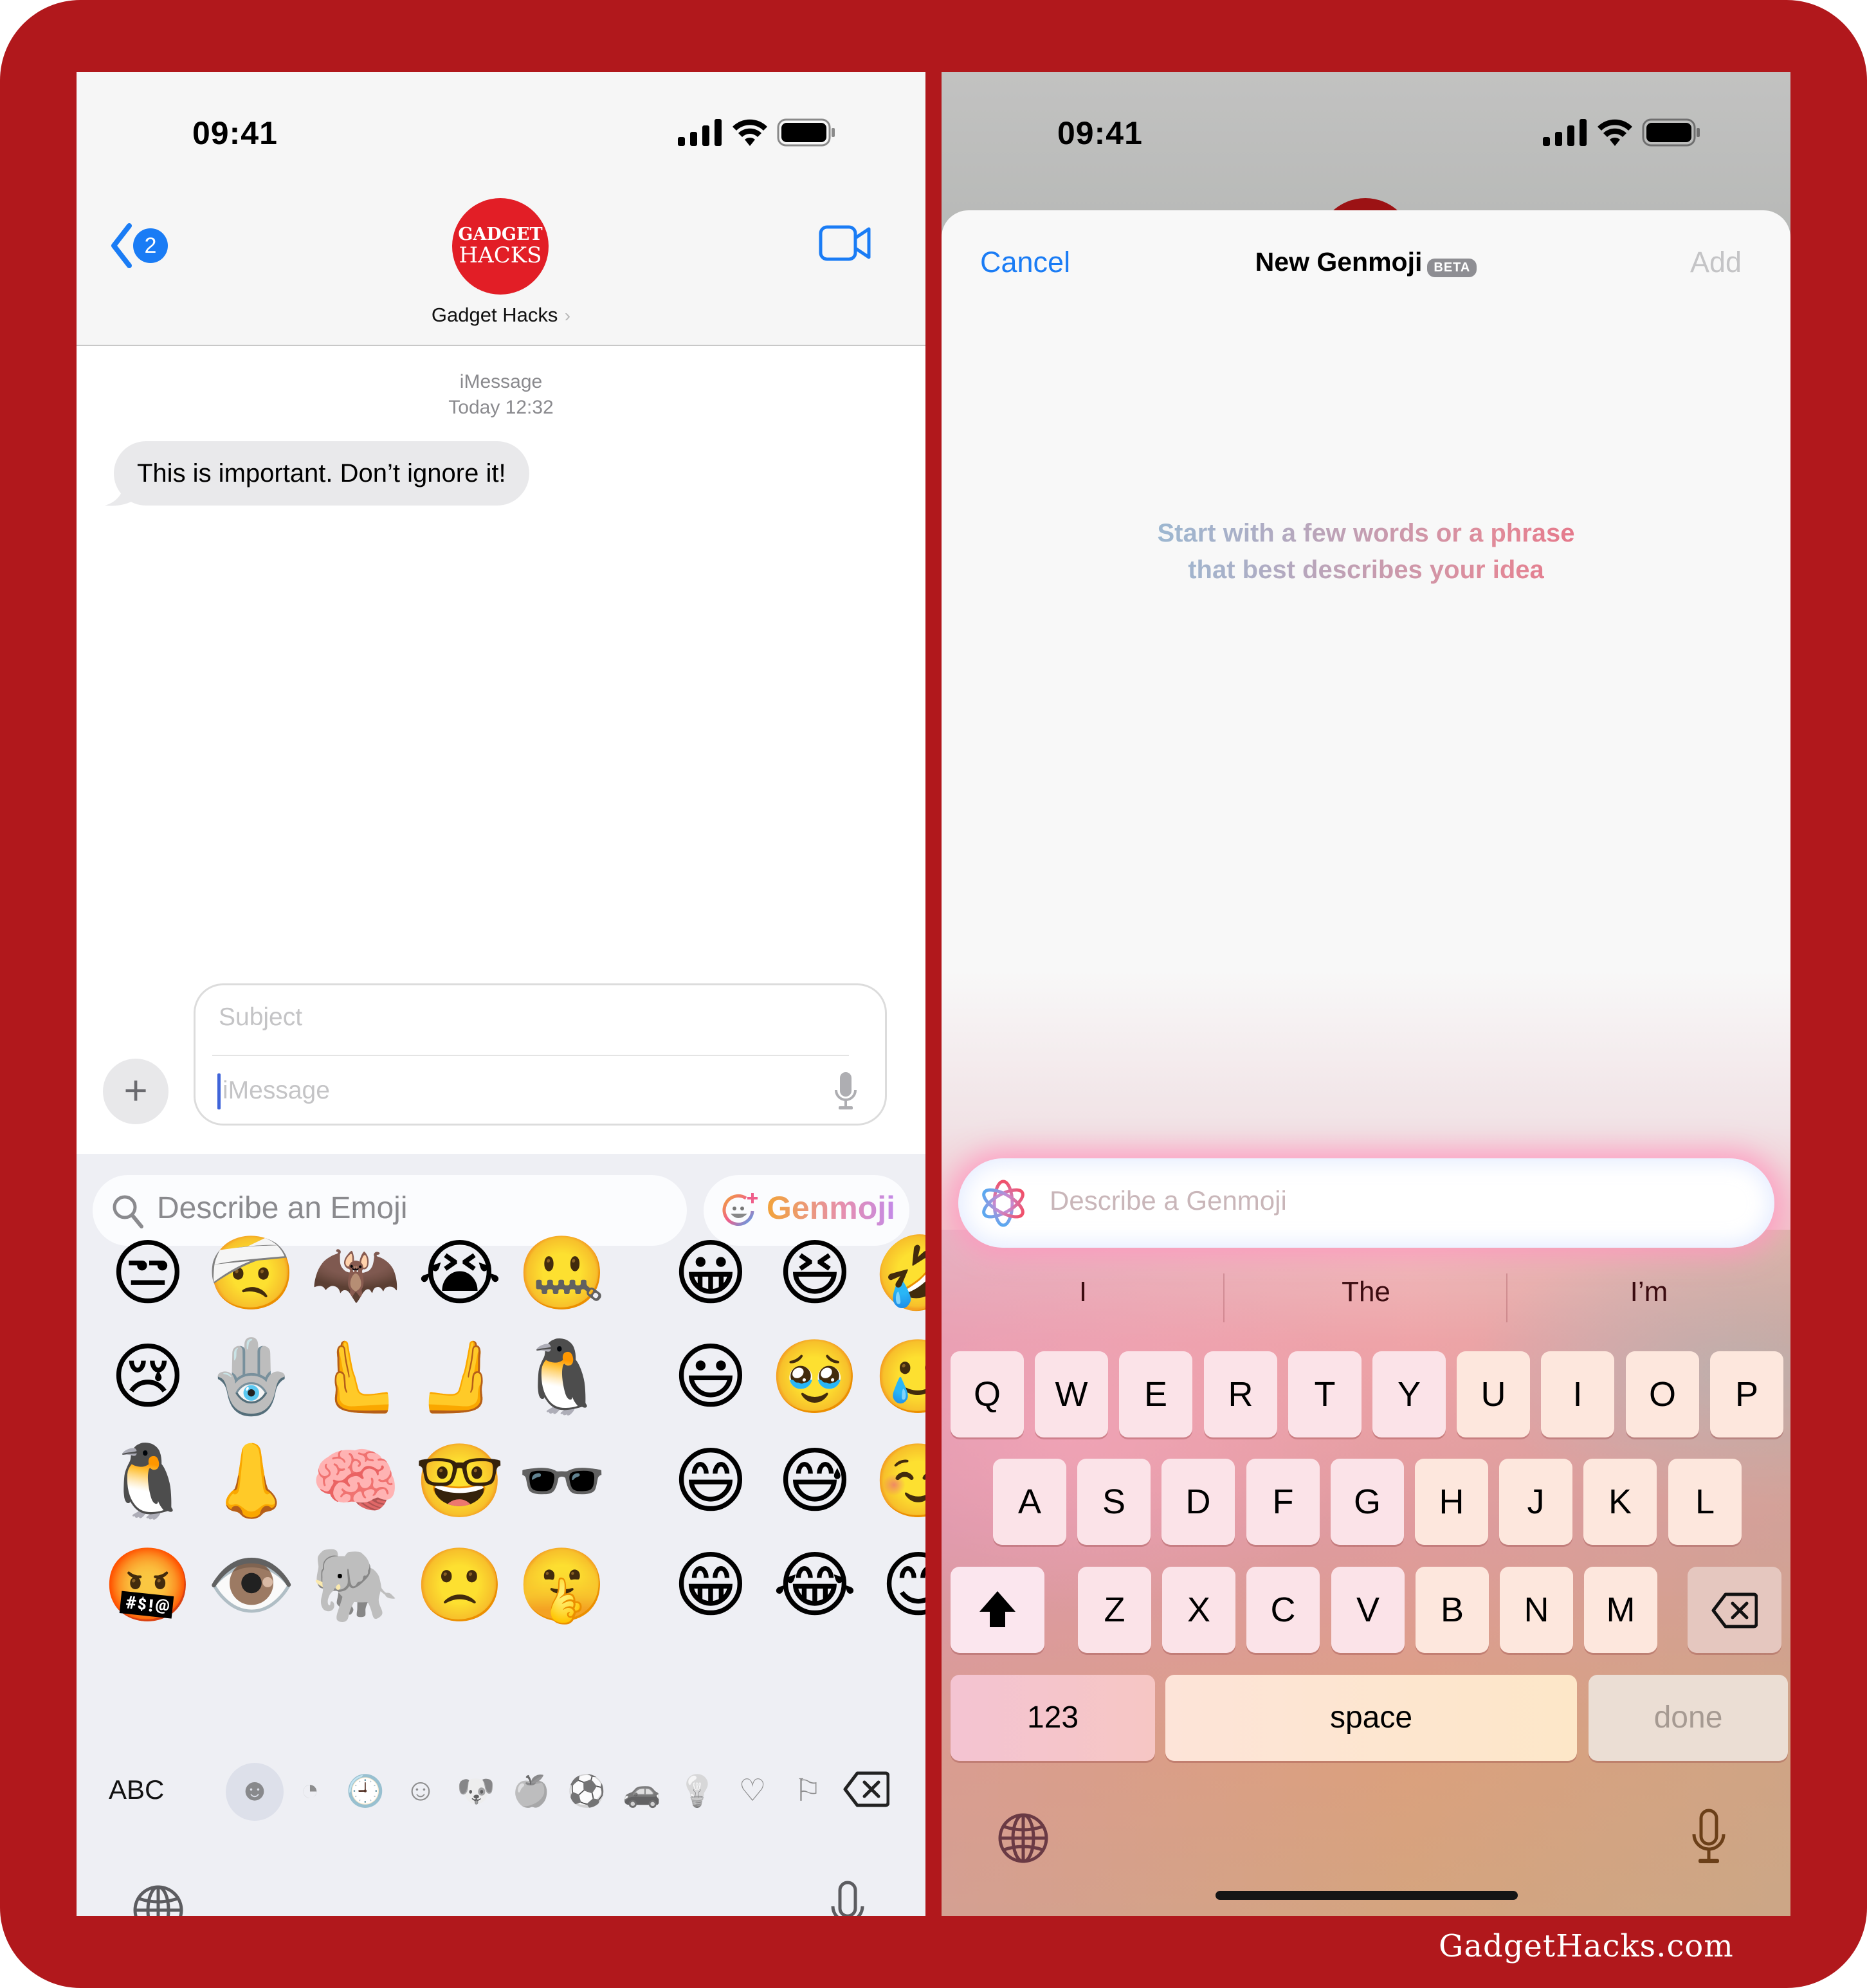  I want to click on incoming-message-bubble: This is important. Don’t ignore it!, so click(321, 473).